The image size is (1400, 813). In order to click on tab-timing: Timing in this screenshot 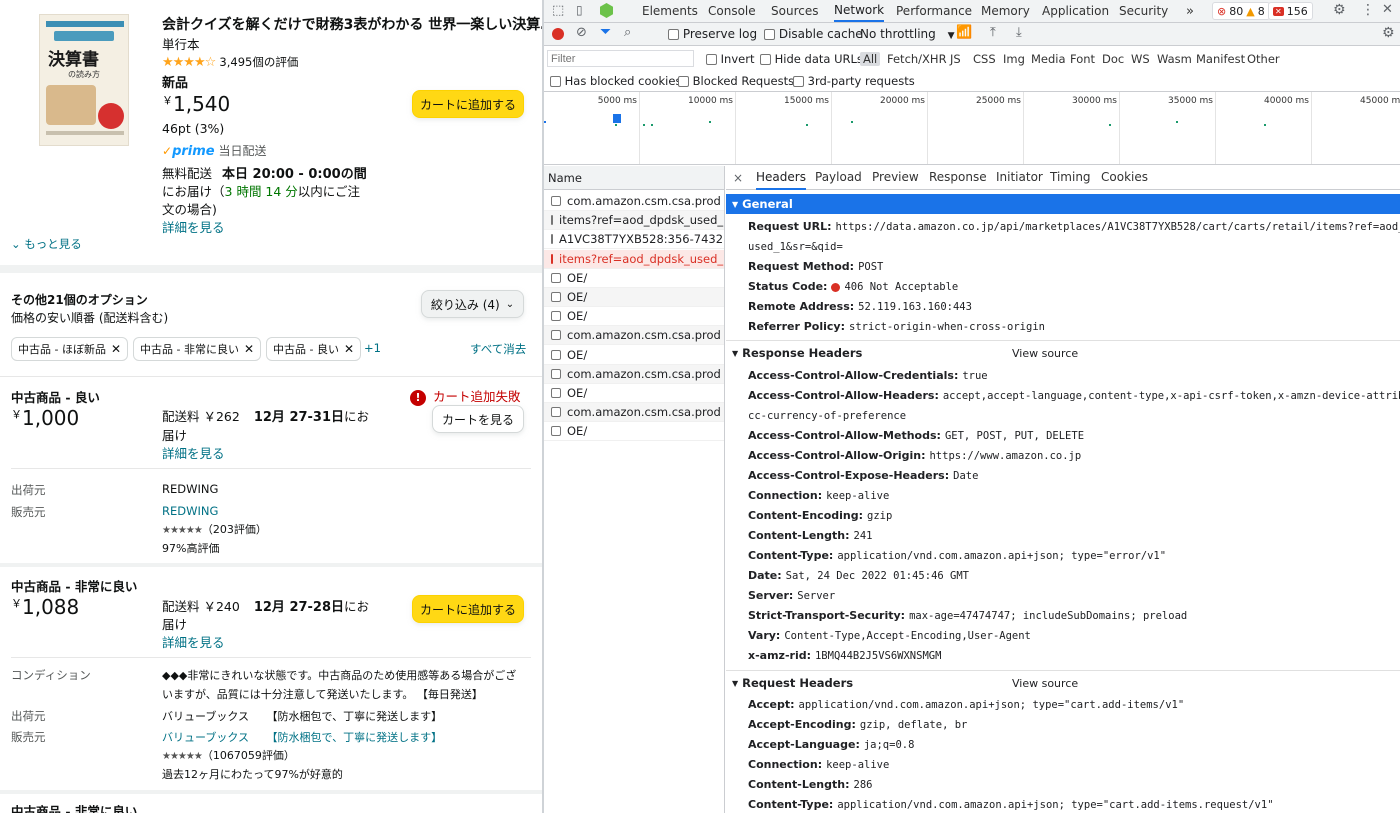, I will do `click(1070, 180)`.